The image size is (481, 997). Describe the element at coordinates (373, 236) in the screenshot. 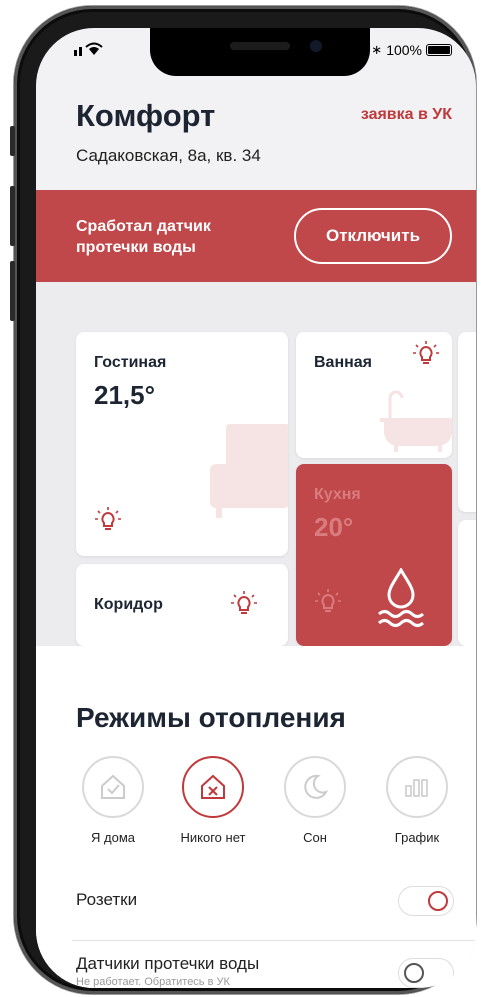

I see `disable-alert-button: Отключить` at that location.